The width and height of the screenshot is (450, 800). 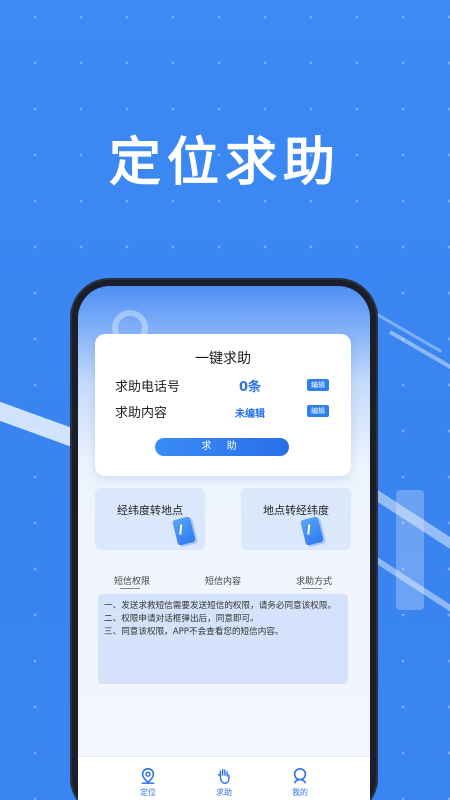 What do you see at coordinates (148, 387) in the screenshot?
I see `phone-label: 求助电话号` at bounding box center [148, 387].